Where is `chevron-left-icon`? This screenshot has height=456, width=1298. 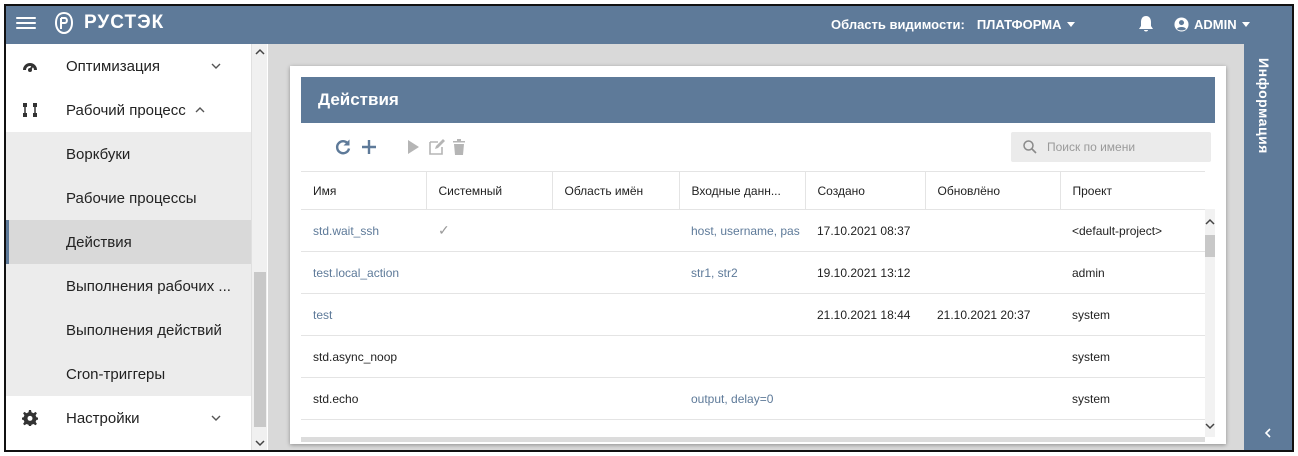
chevron-left-icon is located at coordinates (1268, 433).